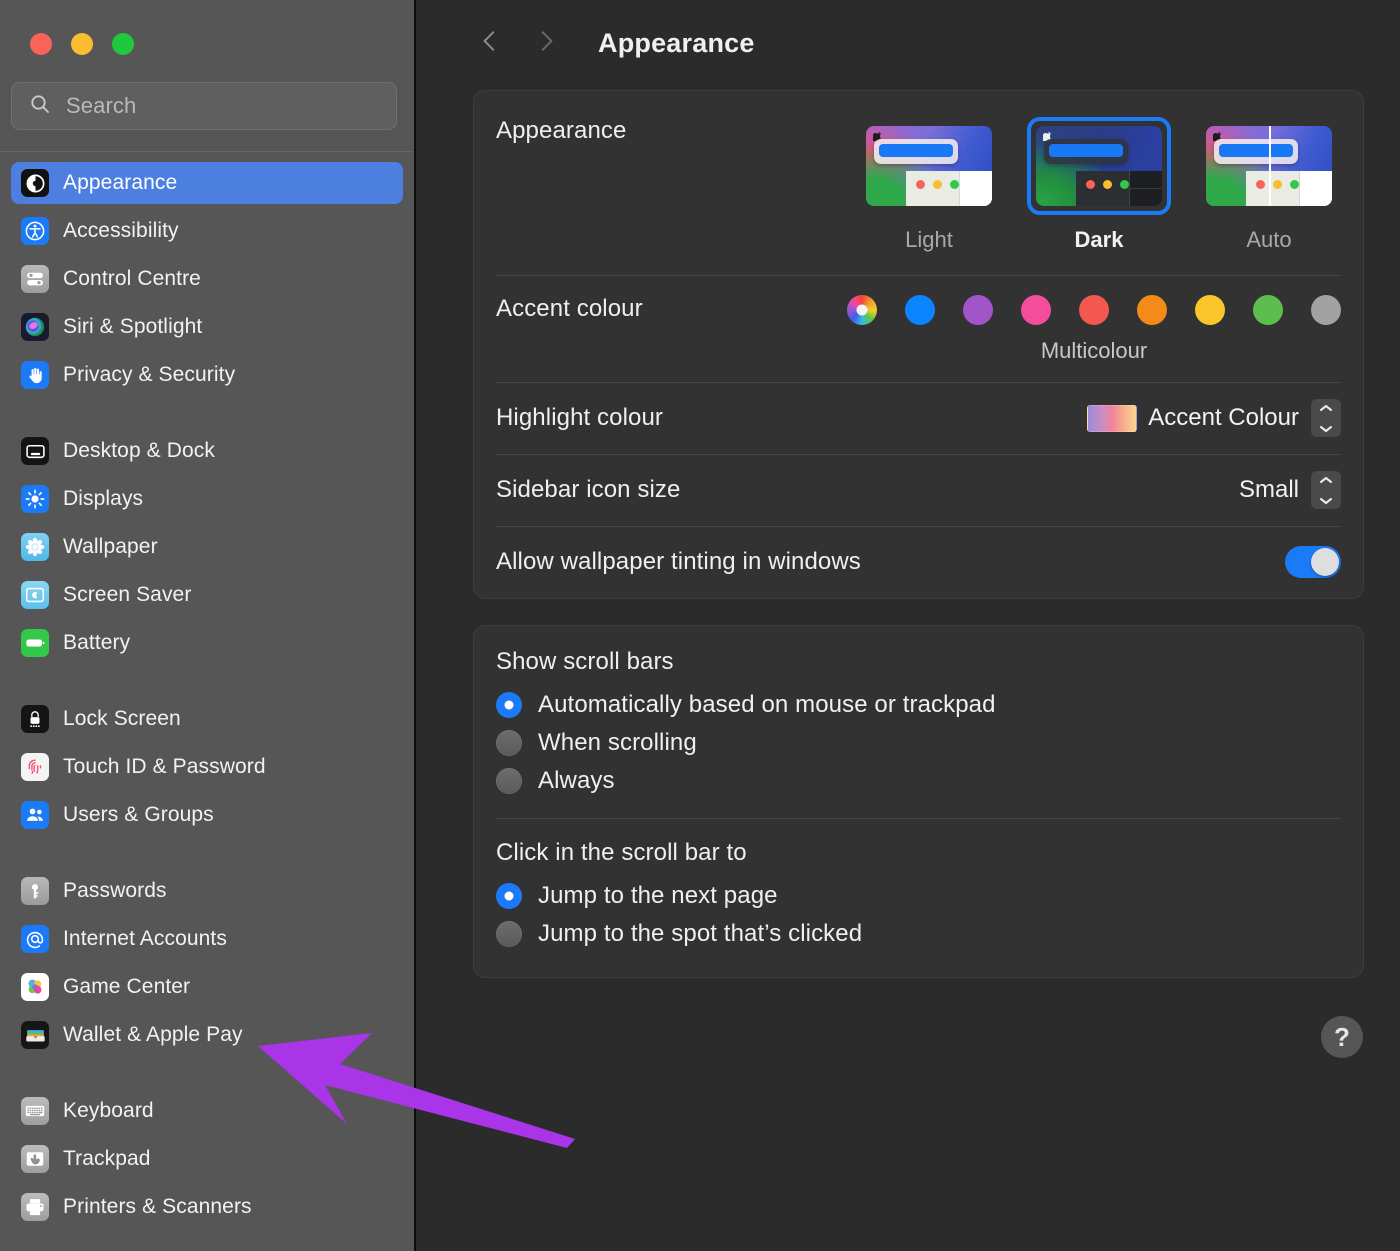 The height and width of the screenshot is (1251, 1400). I want to click on sidebar-item-battery: Battery, so click(207, 643).